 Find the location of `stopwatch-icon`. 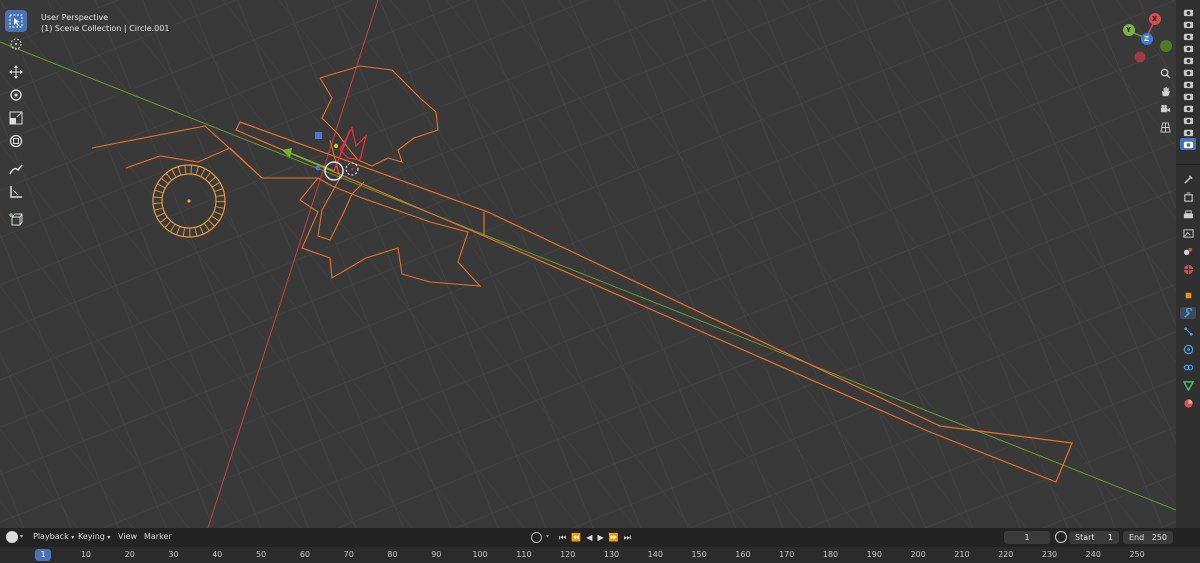

stopwatch-icon is located at coordinates (1061, 537).